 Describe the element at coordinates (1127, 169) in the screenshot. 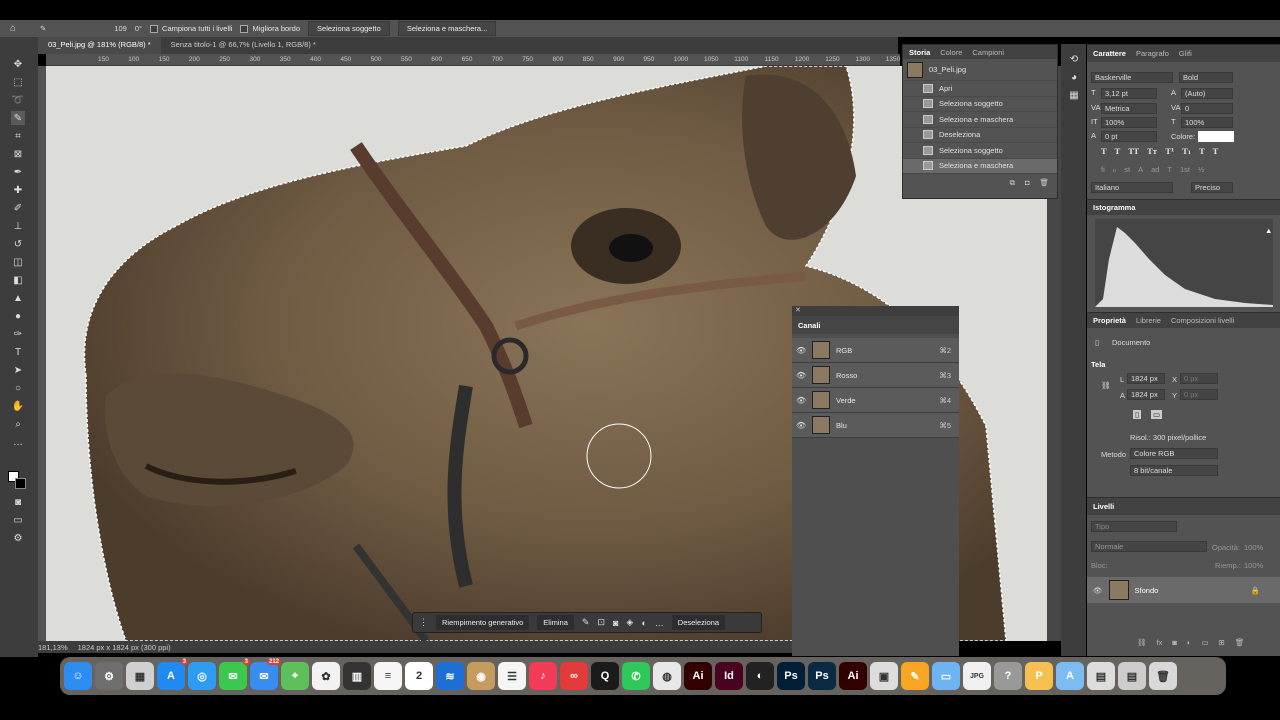

I see `opentype-button: st` at that location.